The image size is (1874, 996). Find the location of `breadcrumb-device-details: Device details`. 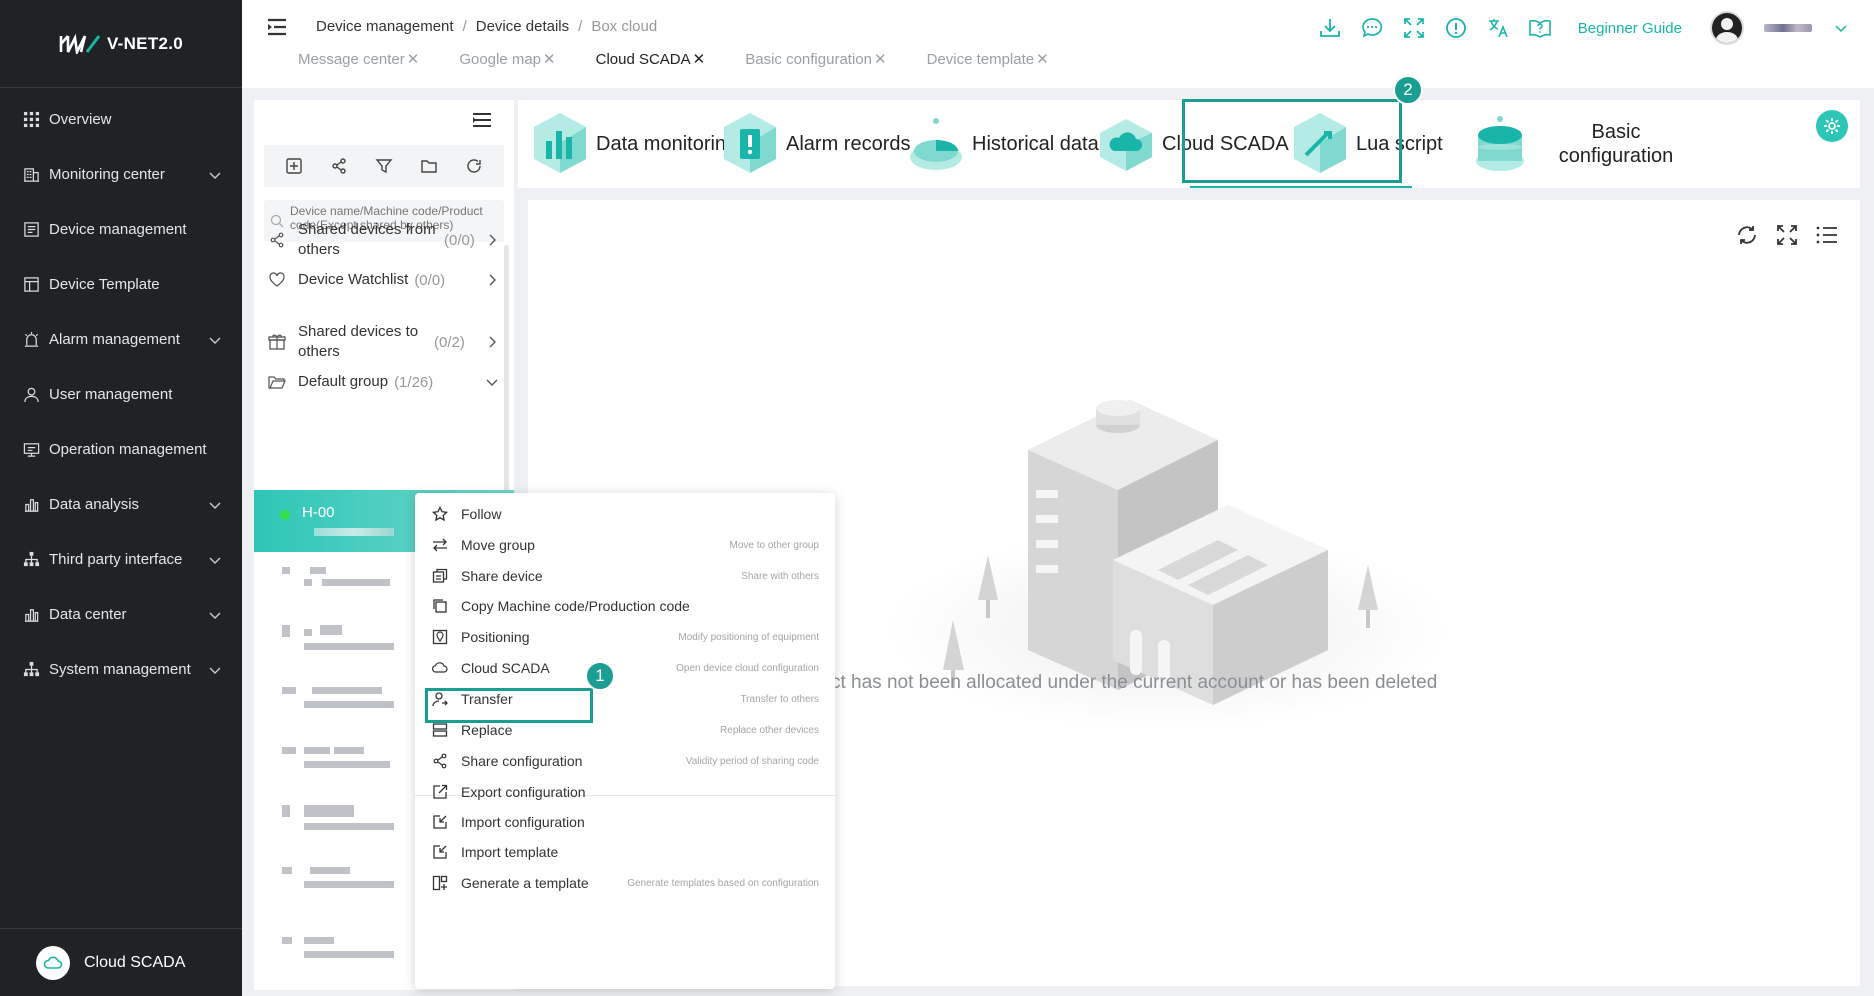

breadcrumb-device-details: Device details is located at coordinates (522, 26).